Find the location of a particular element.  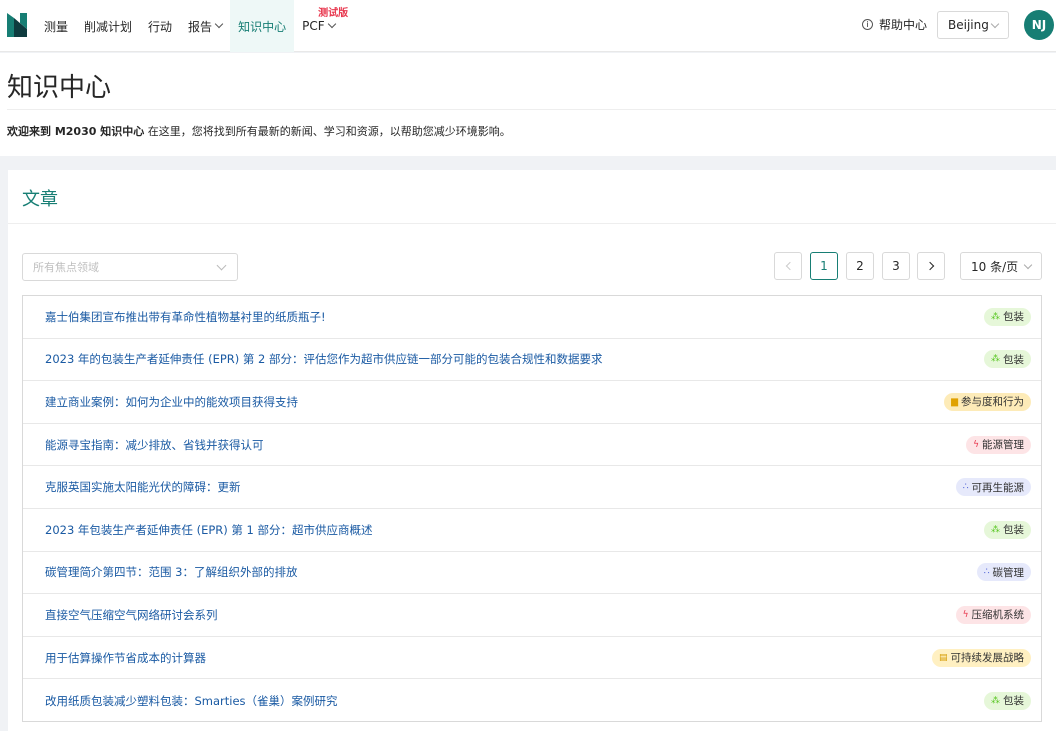

nav-item-label: 测量 is located at coordinates (56, 26).